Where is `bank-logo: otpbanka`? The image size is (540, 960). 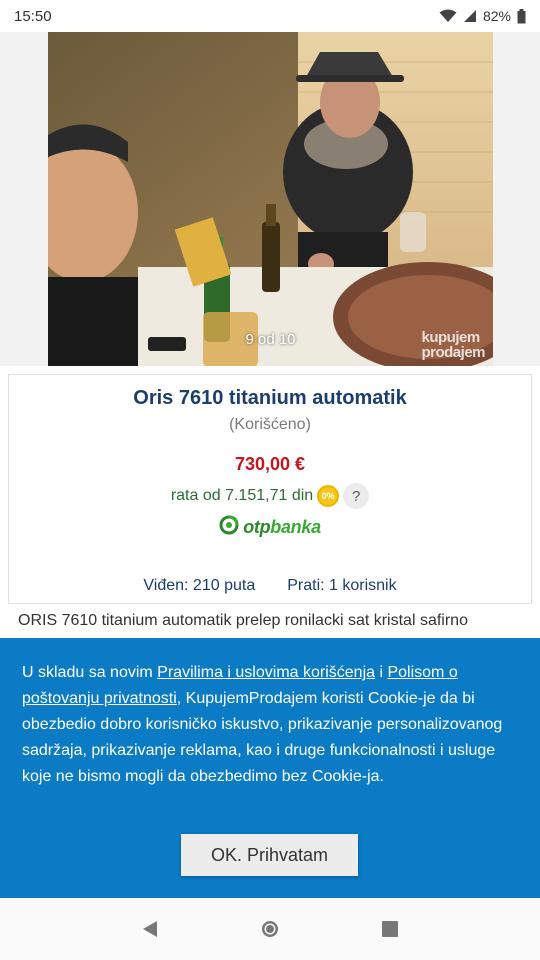 bank-logo: otpbanka is located at coordinates (270, 527).